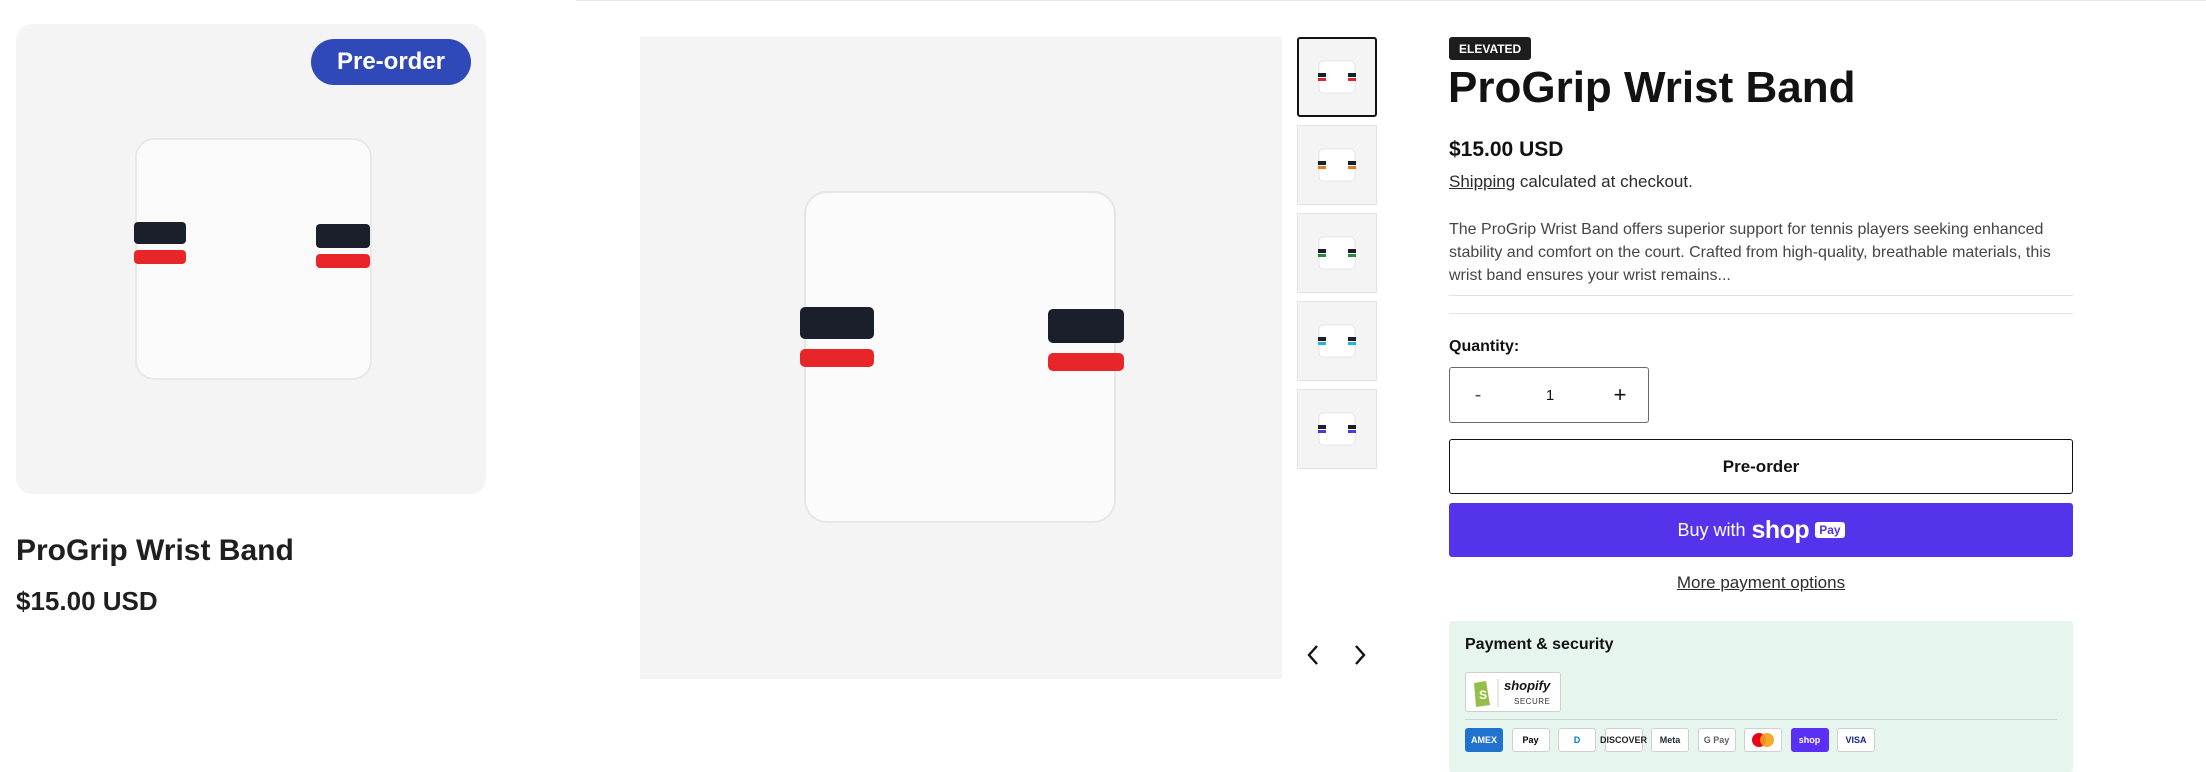 The image size is (2206, 772). Describe the element at coordinates (1484, 346) in the screenshot. I see `quantity-label: Quantity:` at that location.